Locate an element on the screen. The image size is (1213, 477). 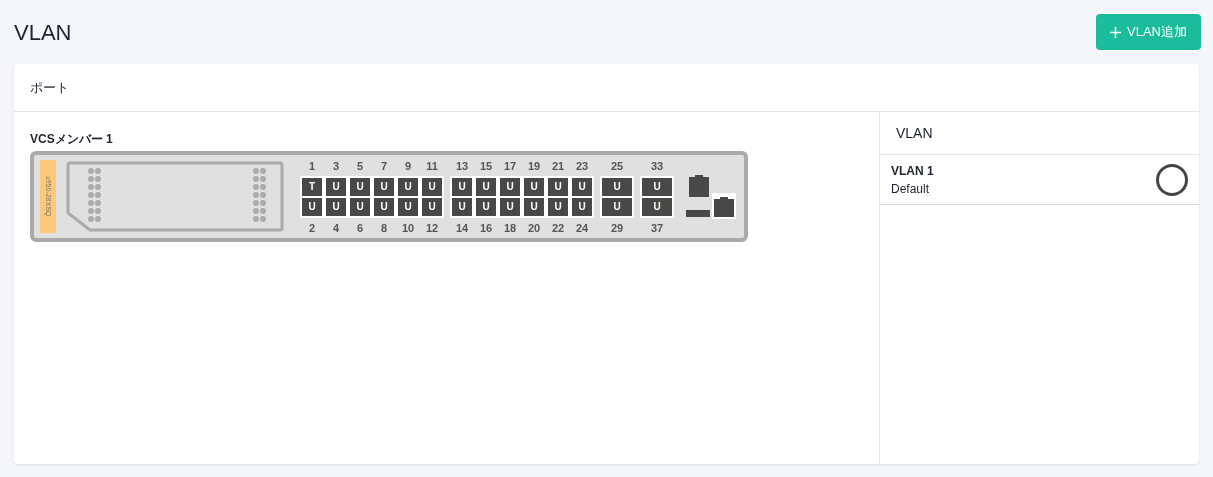
port-number: 9 is located at coordinates (408, 165).